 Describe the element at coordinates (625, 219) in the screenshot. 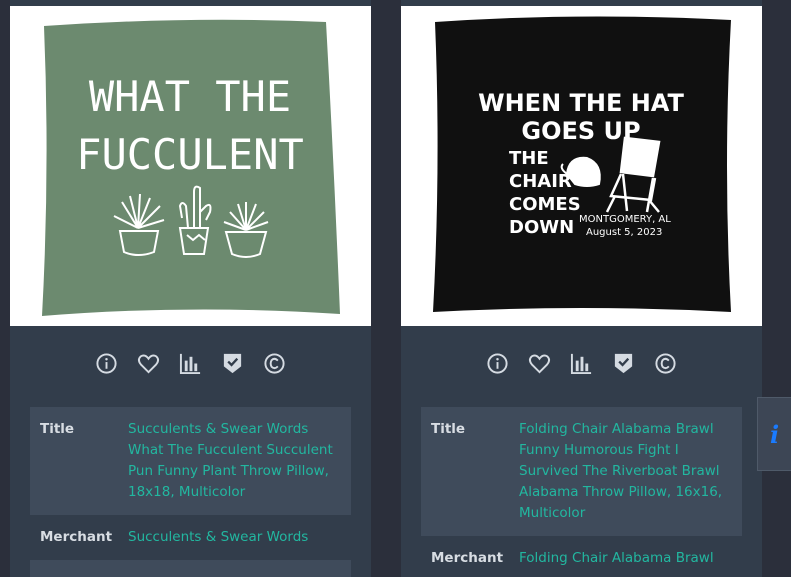

I see `pillow-place: MONTGOMERY, AL` at that location.